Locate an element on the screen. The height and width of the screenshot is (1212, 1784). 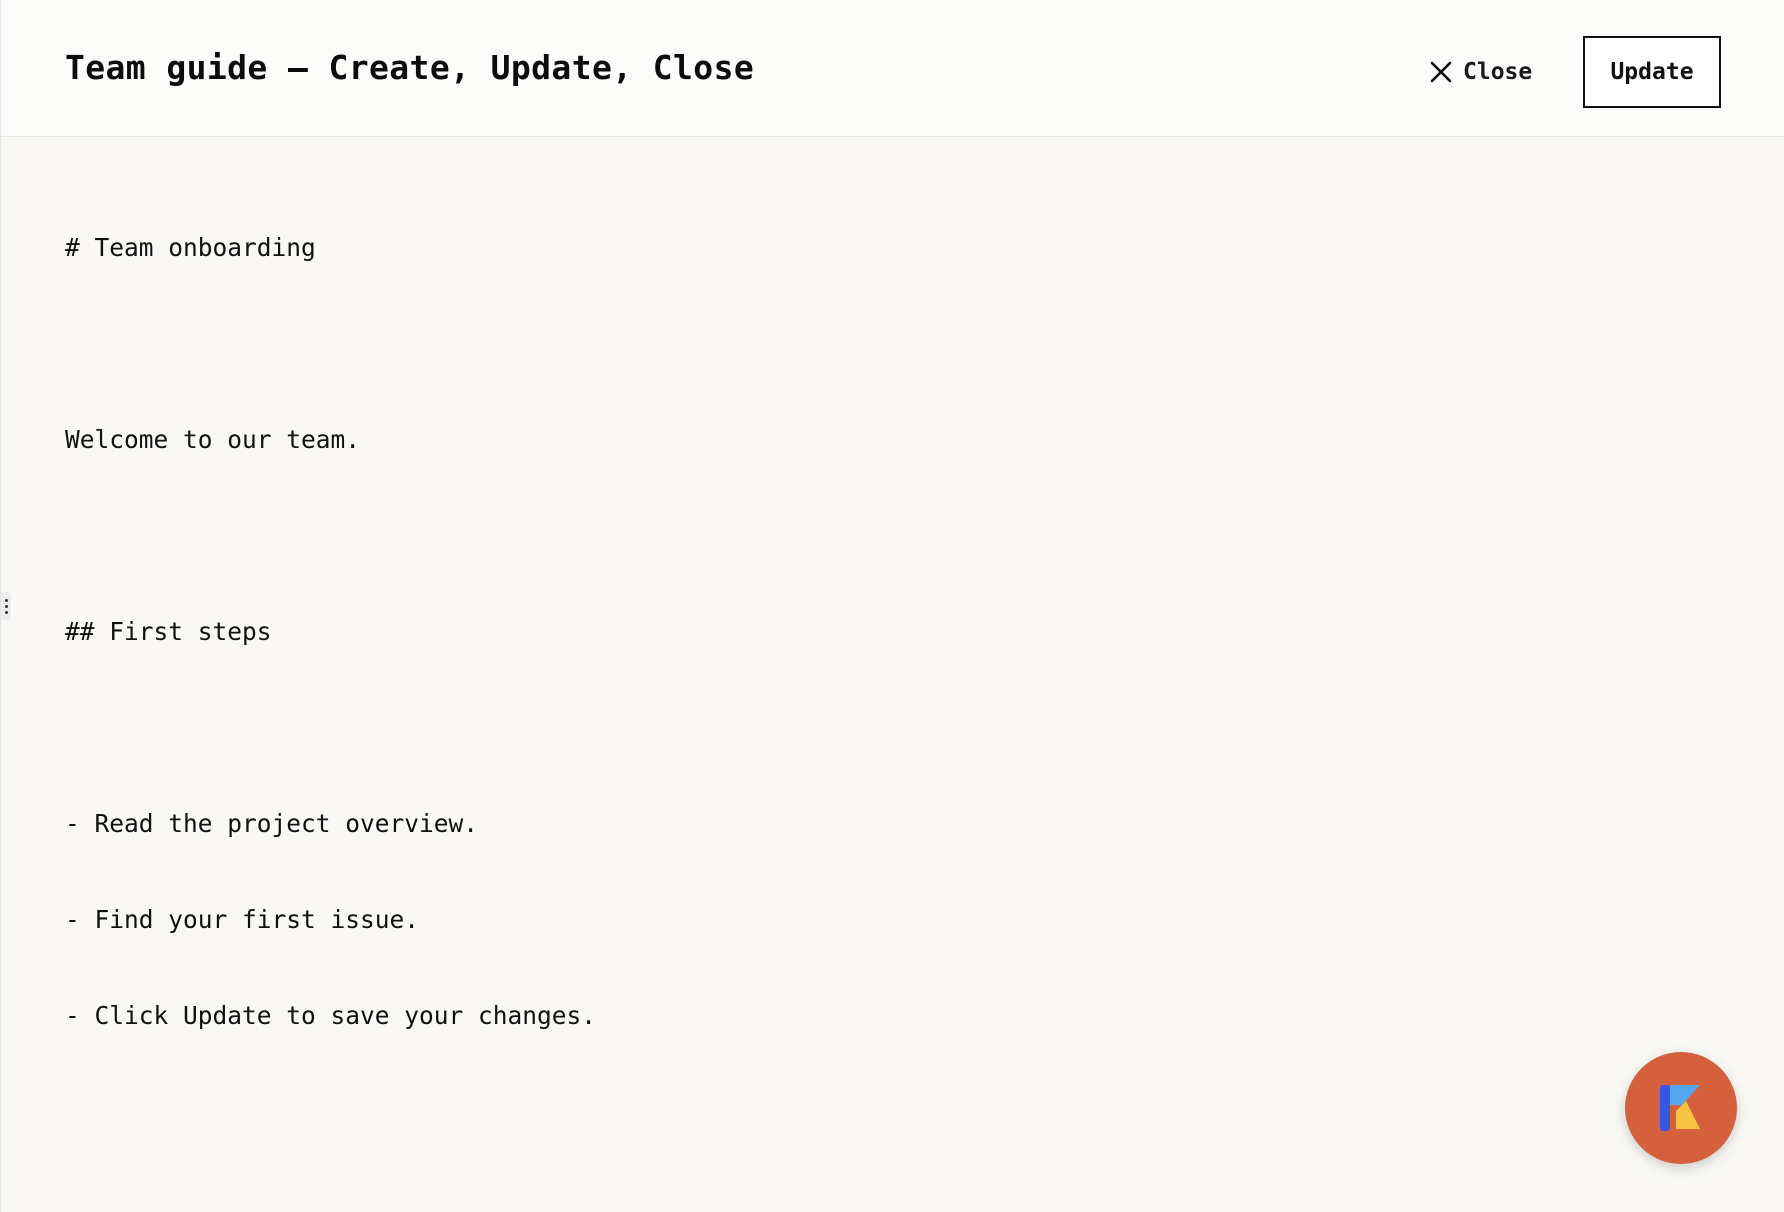
assistant-fab-button is located at coordinates (1681, 1108).